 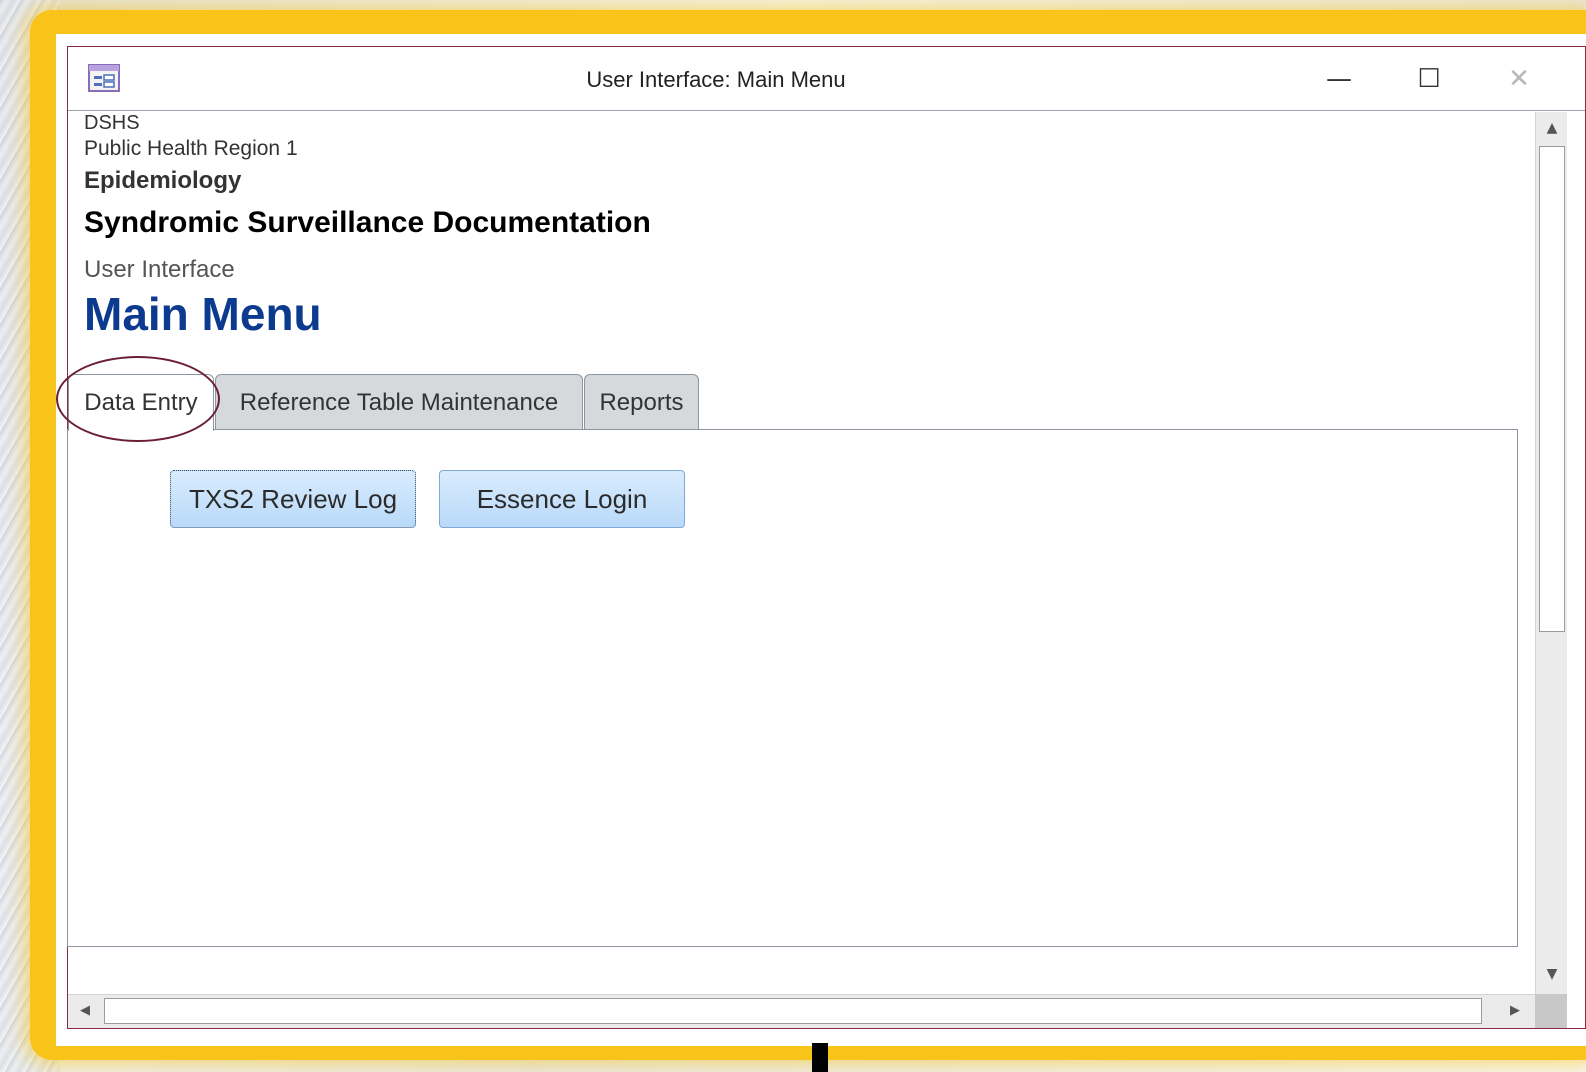 I want to click on scroll-up-icon: ▲, so click(x=1552, y=128).